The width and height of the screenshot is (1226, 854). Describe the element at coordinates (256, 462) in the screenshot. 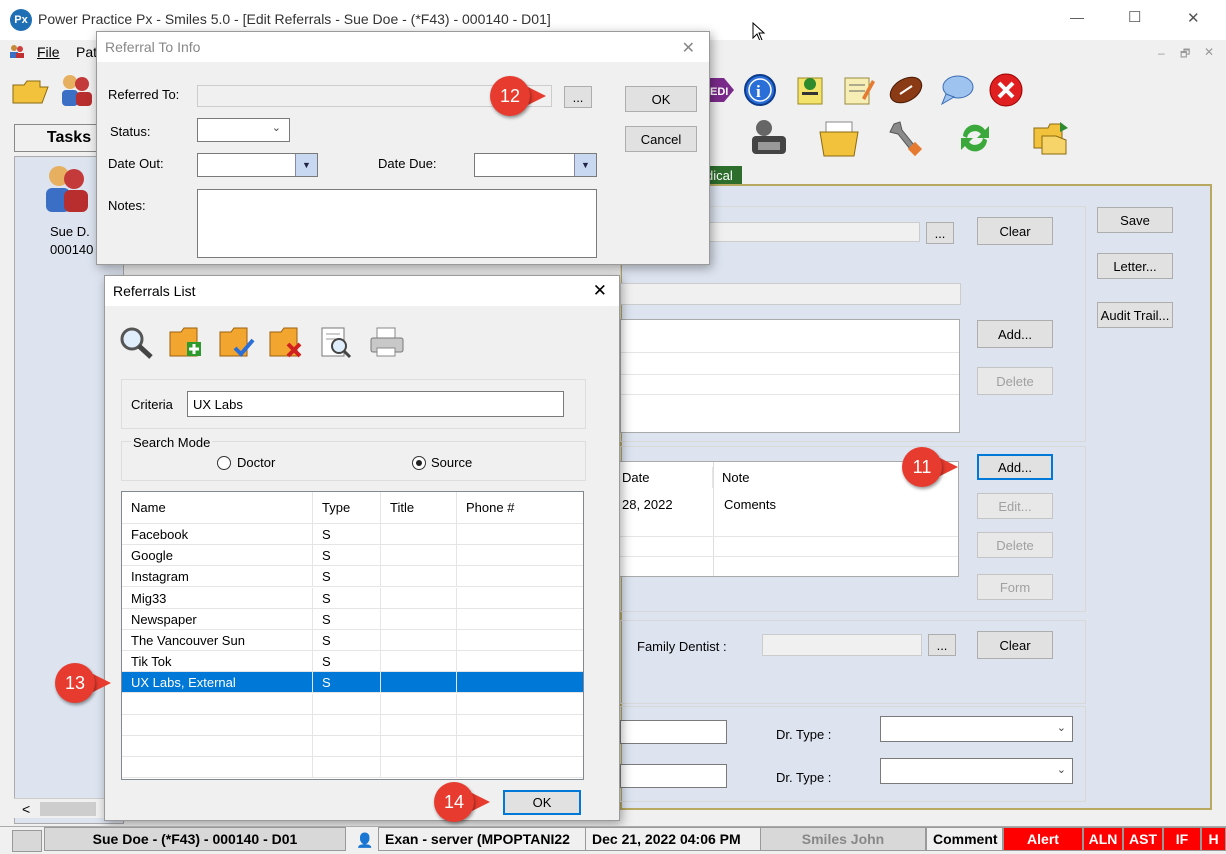

I see `doctor-radio-label: Doctor` at that location.